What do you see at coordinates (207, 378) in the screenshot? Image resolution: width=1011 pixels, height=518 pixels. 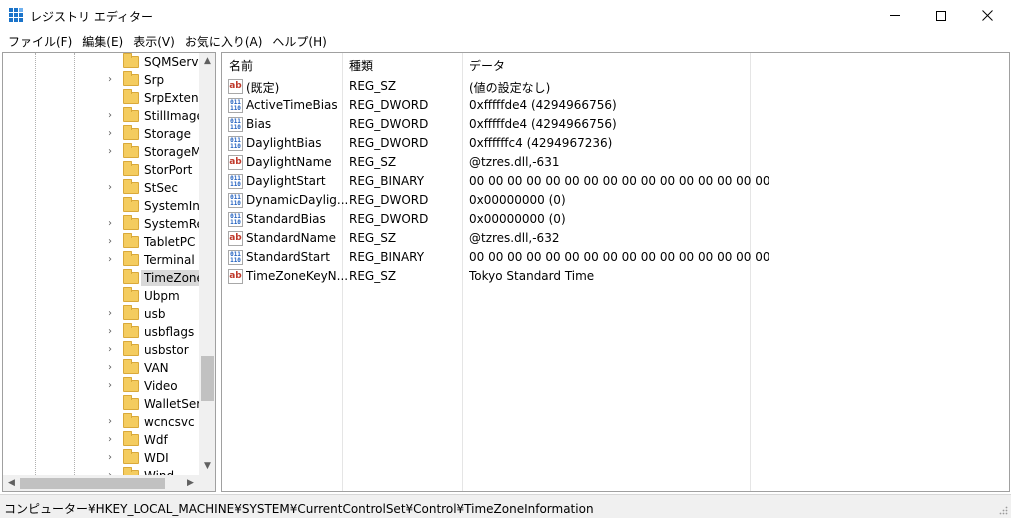 I see `tree-vertical-scroll-thumb` at bounding box center [207, 378].